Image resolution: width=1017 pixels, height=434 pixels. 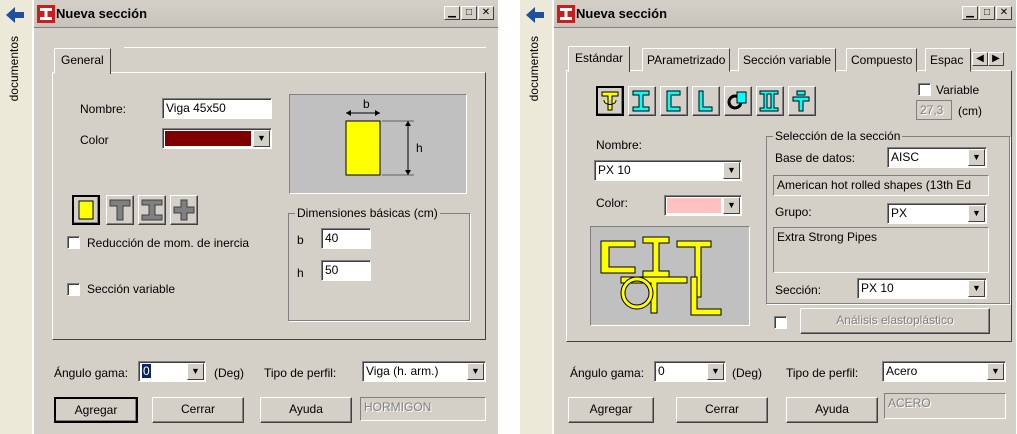 I want to click on section-preview: b h, so click(x=378, y=144).